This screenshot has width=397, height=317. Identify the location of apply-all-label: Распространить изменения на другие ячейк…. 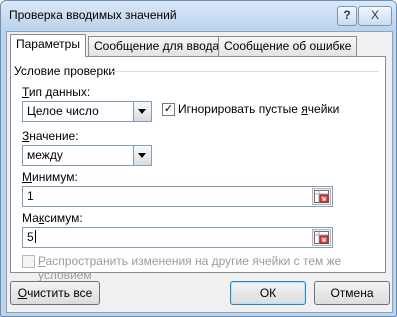
(211, 268).